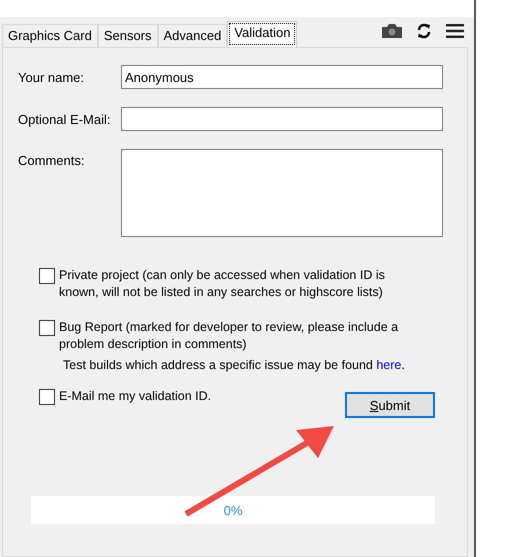  What do you see at coordinates (52, 160) in the screenshot?
I see `field-label: Comments:` at bounding box center [52, 160].